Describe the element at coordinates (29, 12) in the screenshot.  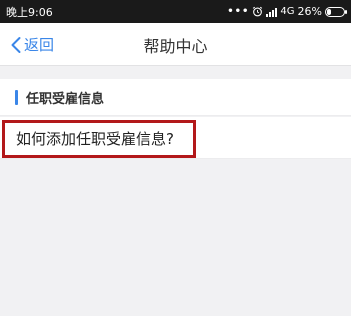
I see `status-time: 晚上9:06` at that location.